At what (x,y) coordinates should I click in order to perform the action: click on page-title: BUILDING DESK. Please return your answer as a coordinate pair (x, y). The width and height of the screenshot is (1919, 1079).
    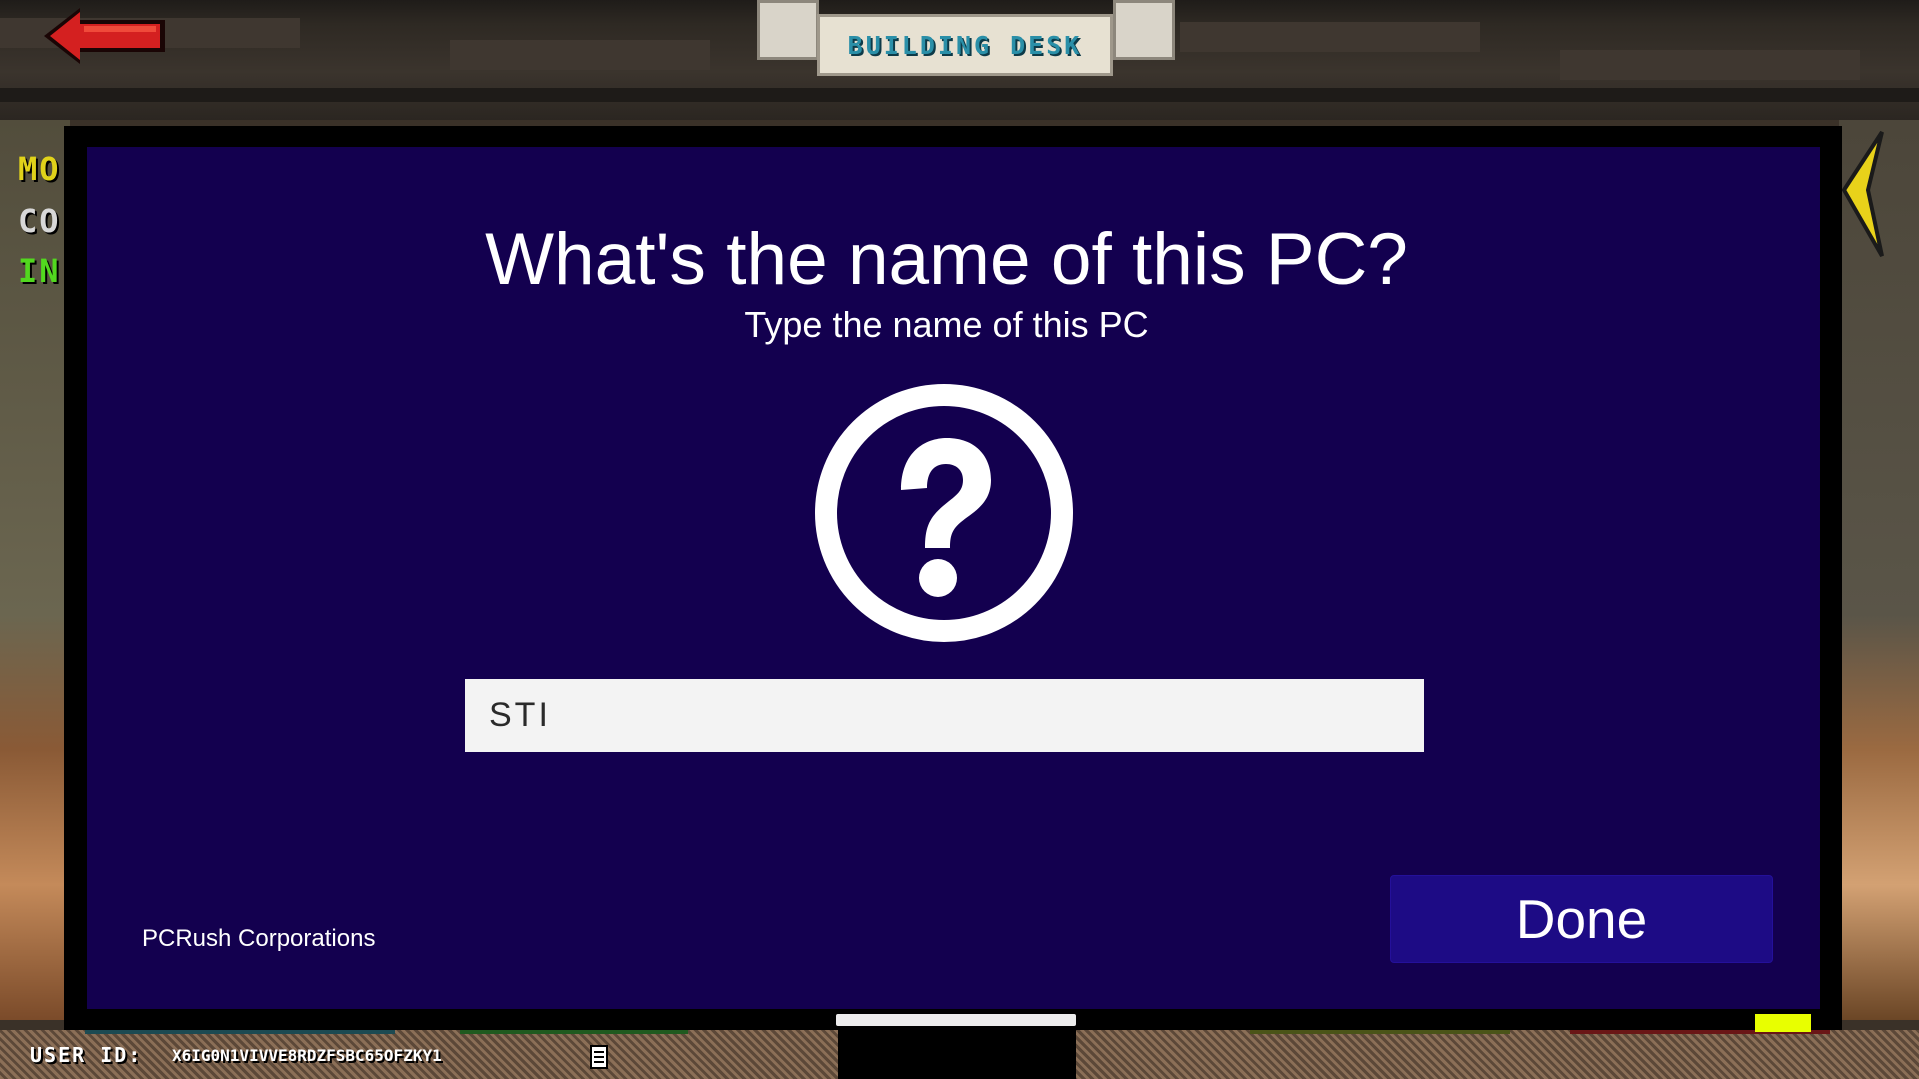
    Looking at the image, I should click on (965, 45).